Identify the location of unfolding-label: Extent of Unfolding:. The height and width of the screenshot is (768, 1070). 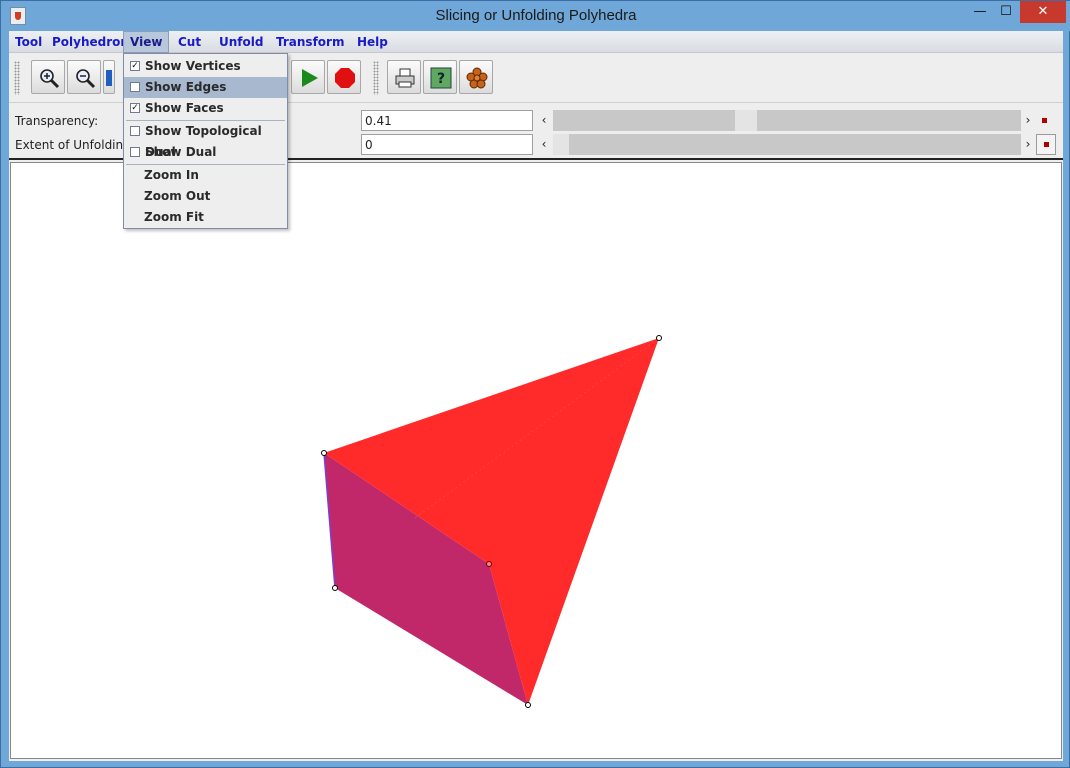
(75, 145).